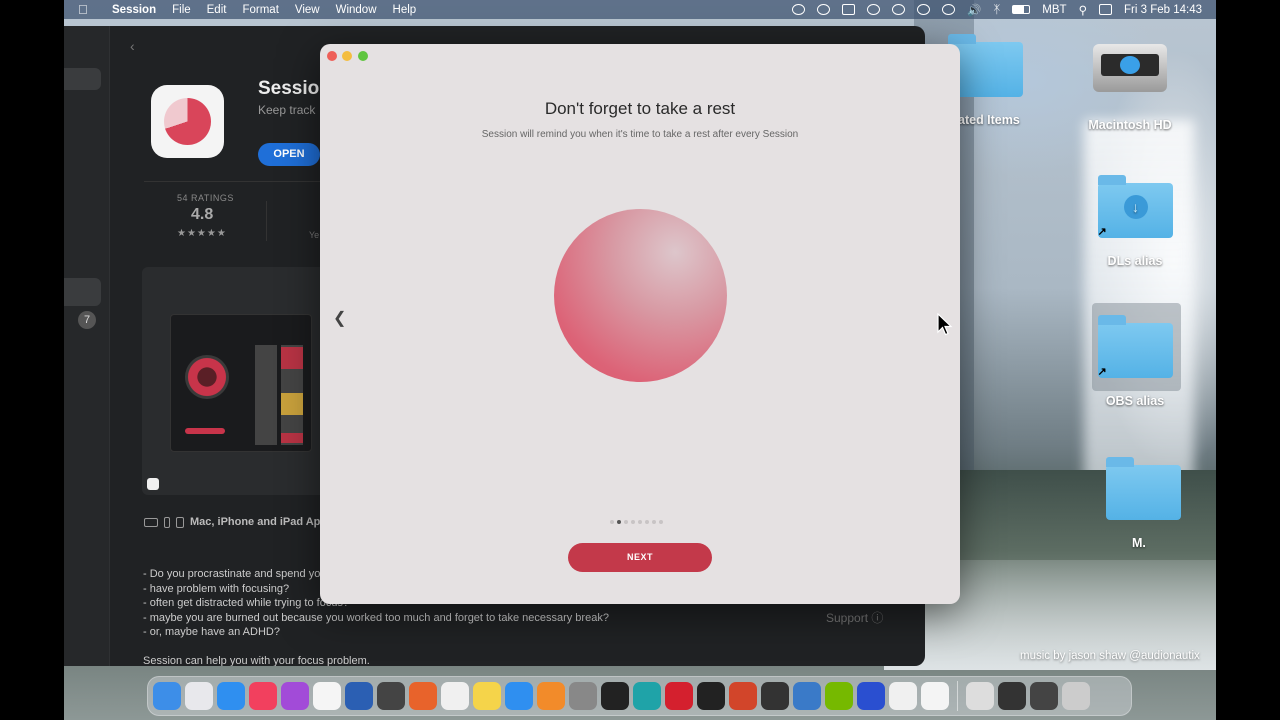  I want to click on back-chevron-icon: ‹, so click(132, 46).